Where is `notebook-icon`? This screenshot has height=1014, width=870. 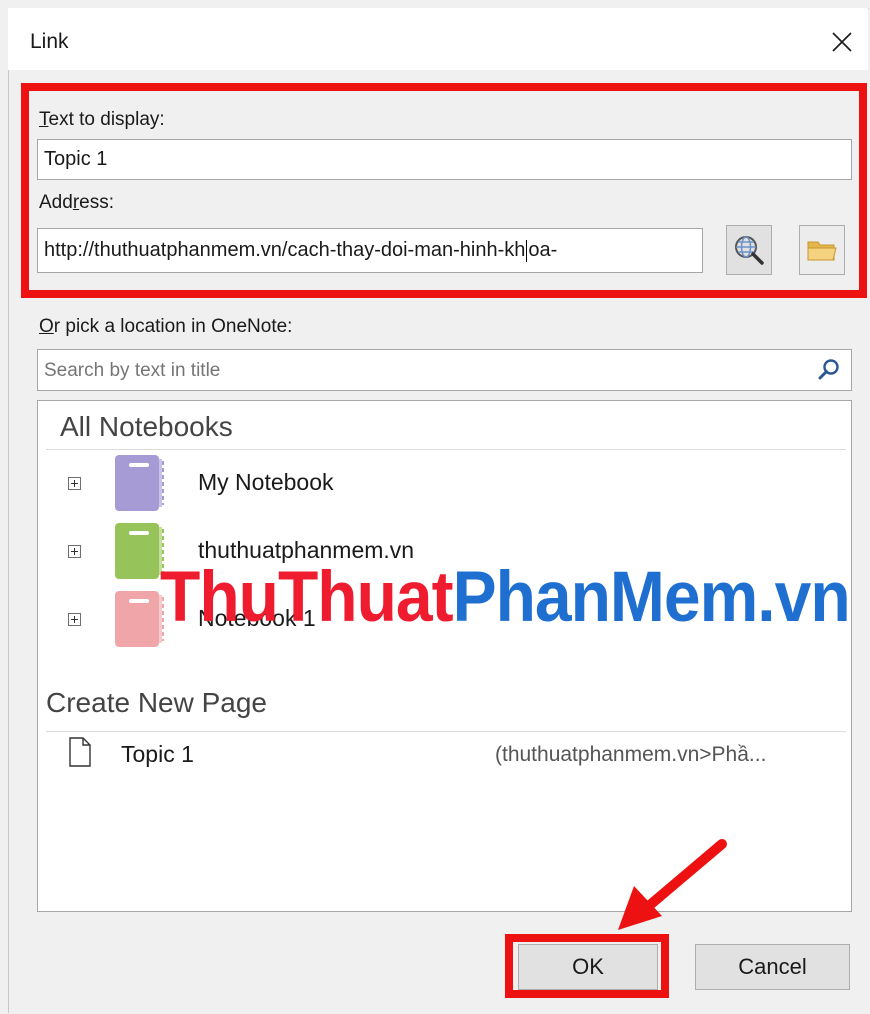 notebook-icon is located at coordinates (139, 483).